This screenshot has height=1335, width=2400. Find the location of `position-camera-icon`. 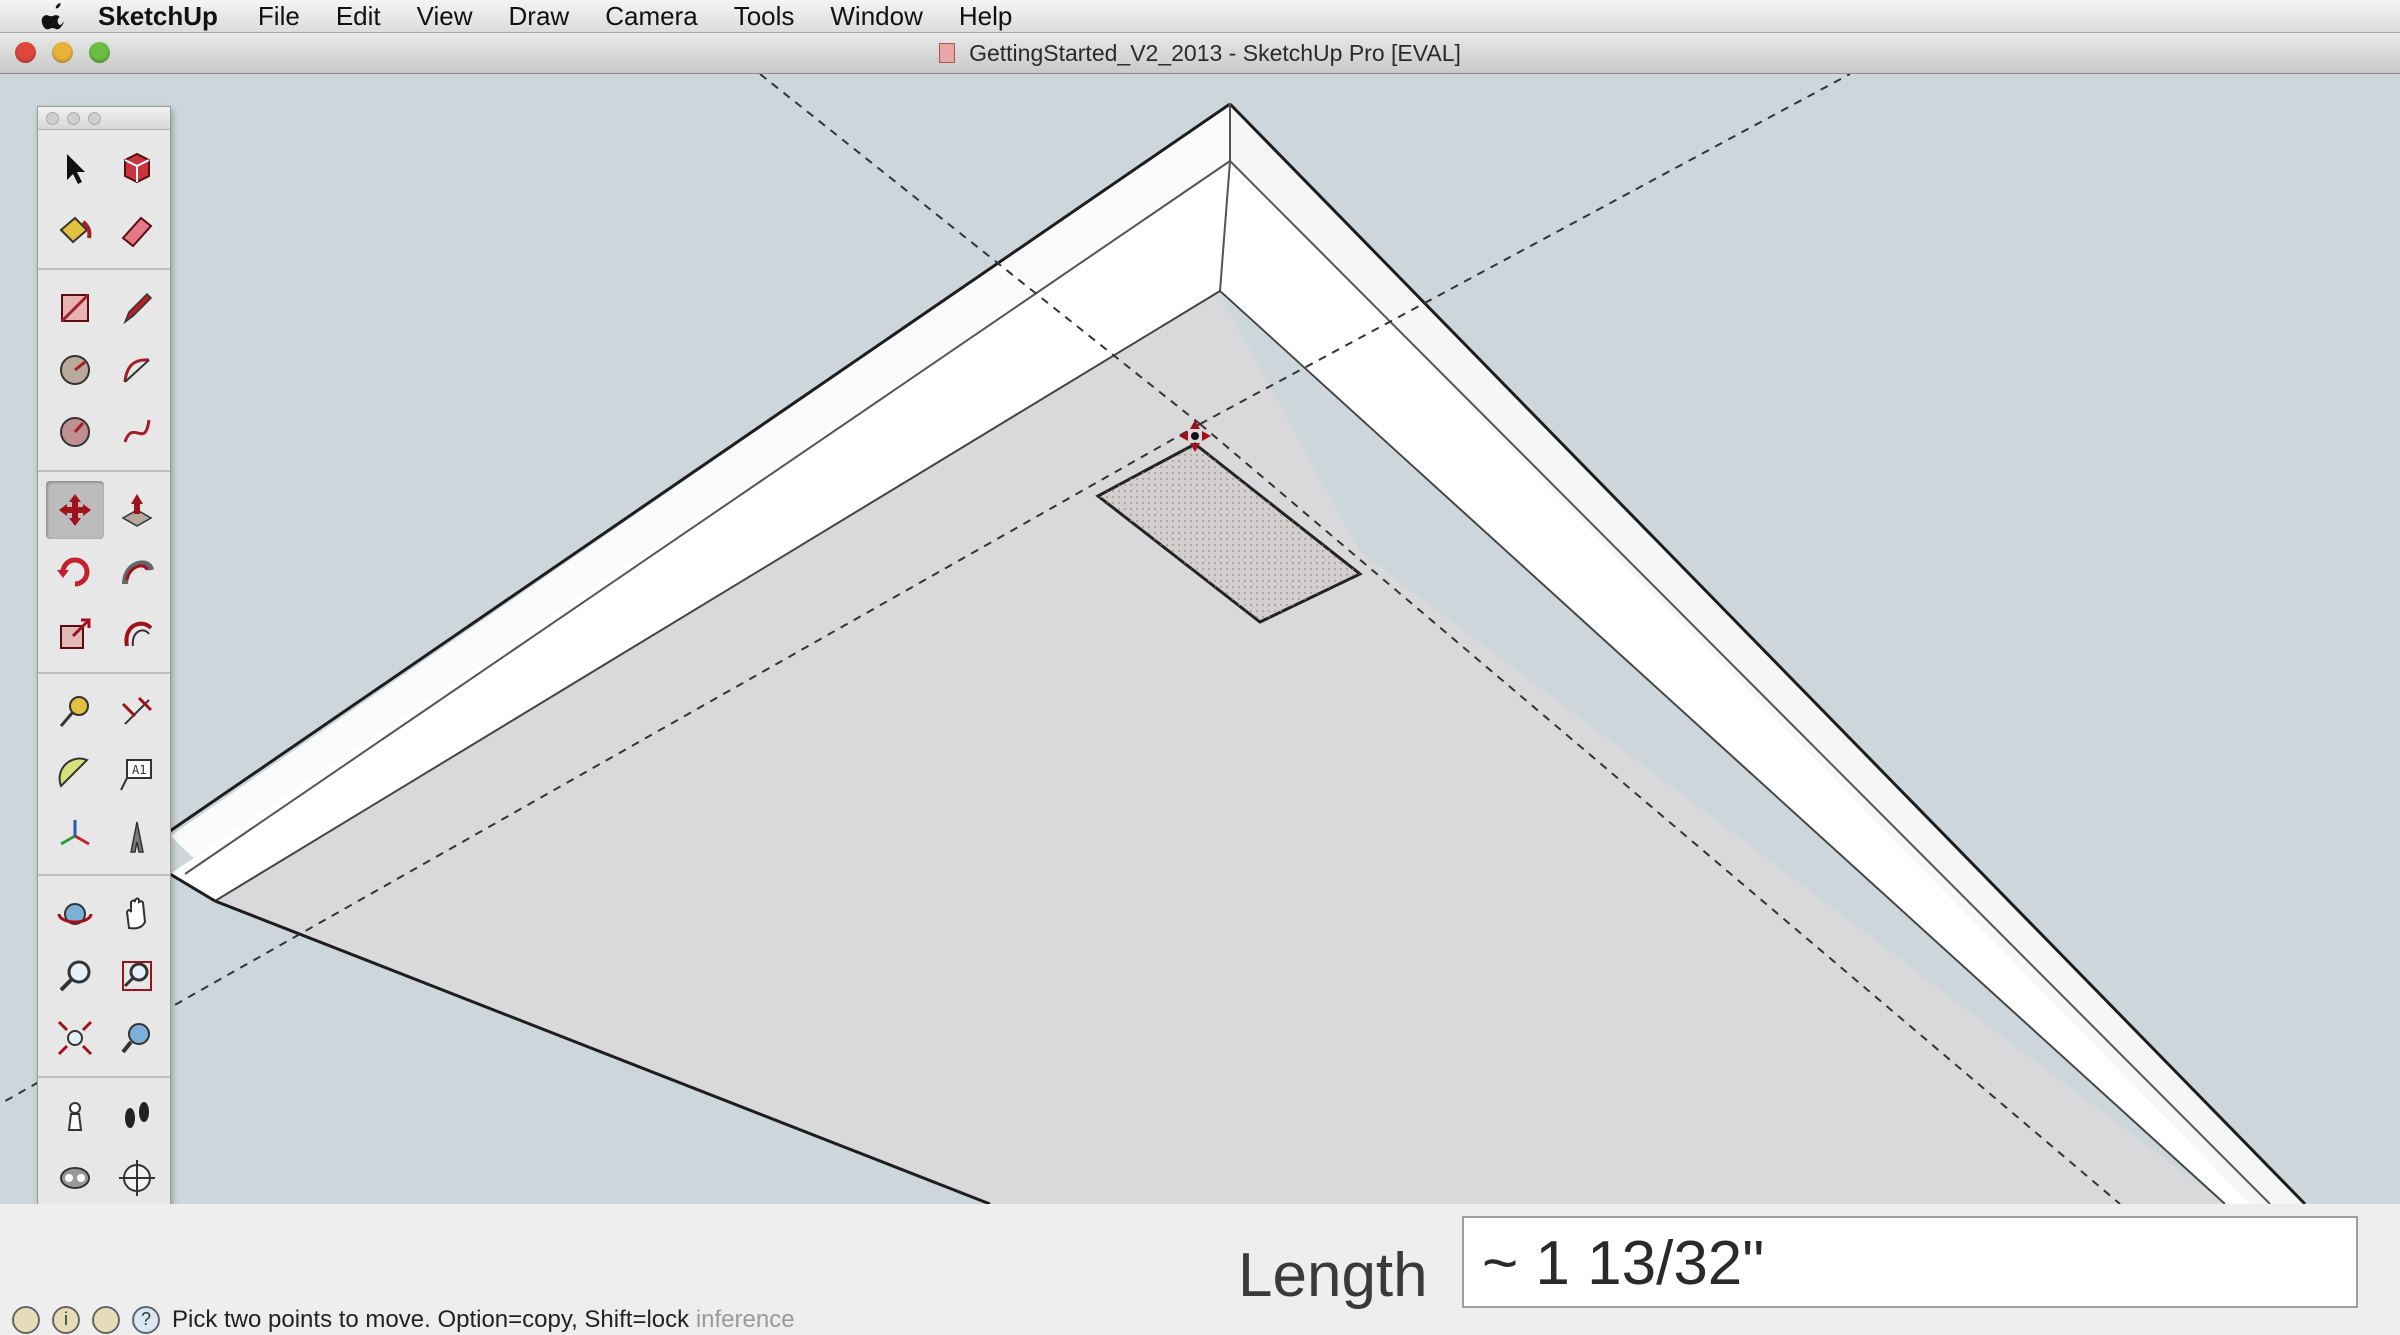

position-camera-icon is located at coordinates (75, 1116).